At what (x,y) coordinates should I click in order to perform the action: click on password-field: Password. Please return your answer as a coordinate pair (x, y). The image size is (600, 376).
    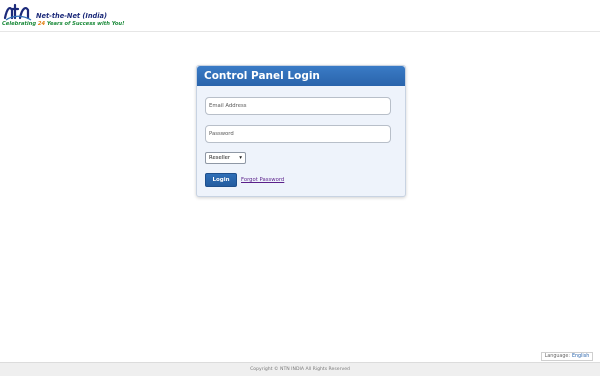
    Looking at the image, I should click on (298, 134).